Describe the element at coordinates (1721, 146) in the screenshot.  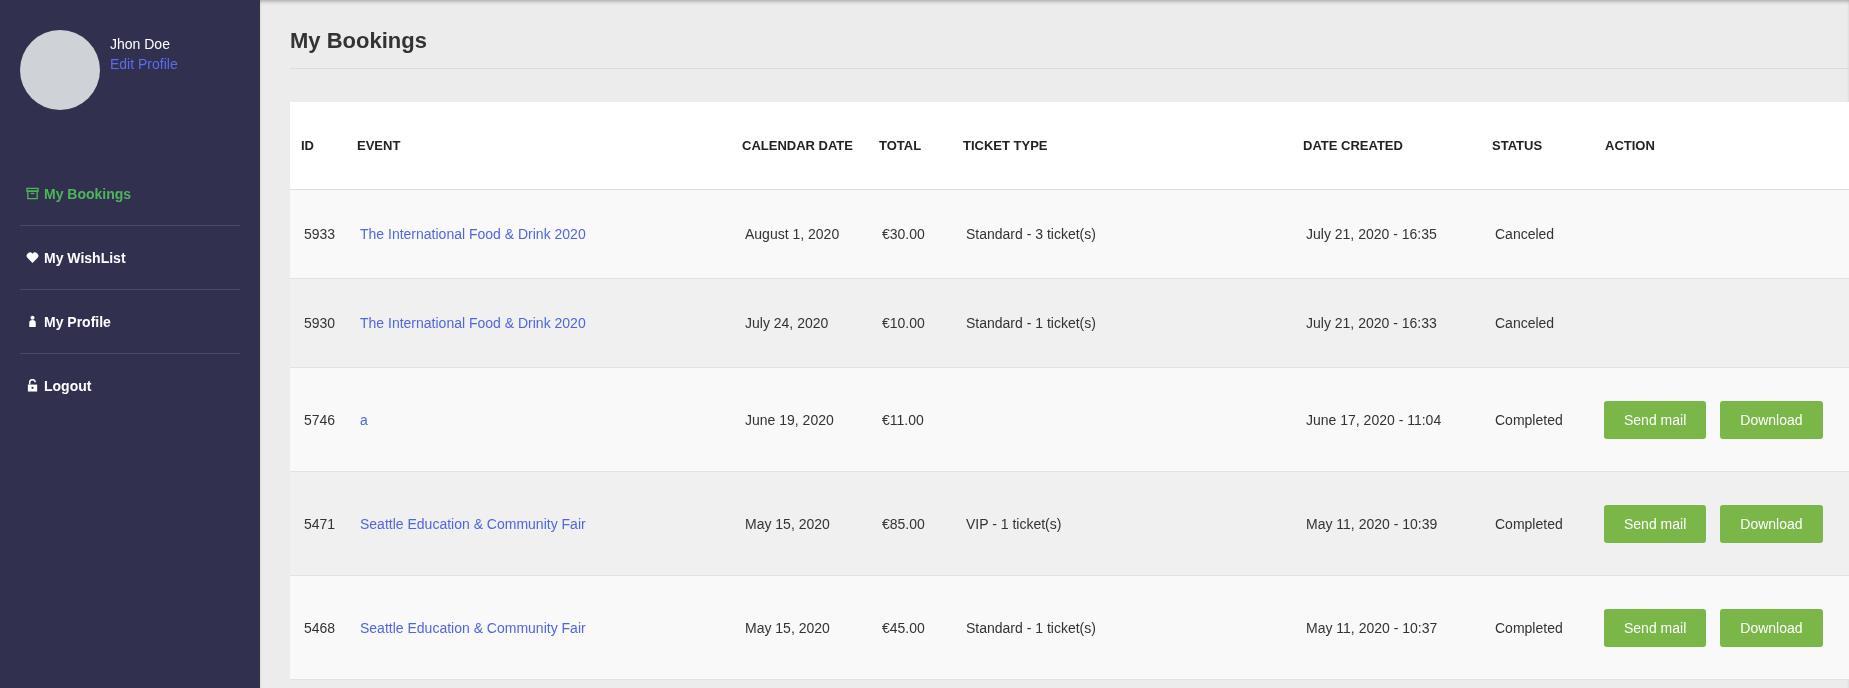
I see `column-header: ACTION` at that location.